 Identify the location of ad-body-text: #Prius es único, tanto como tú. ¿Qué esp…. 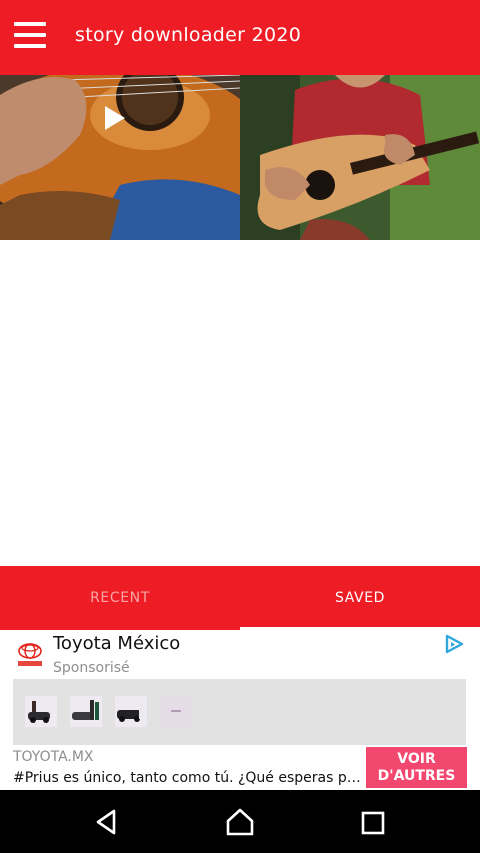
(188, 778).